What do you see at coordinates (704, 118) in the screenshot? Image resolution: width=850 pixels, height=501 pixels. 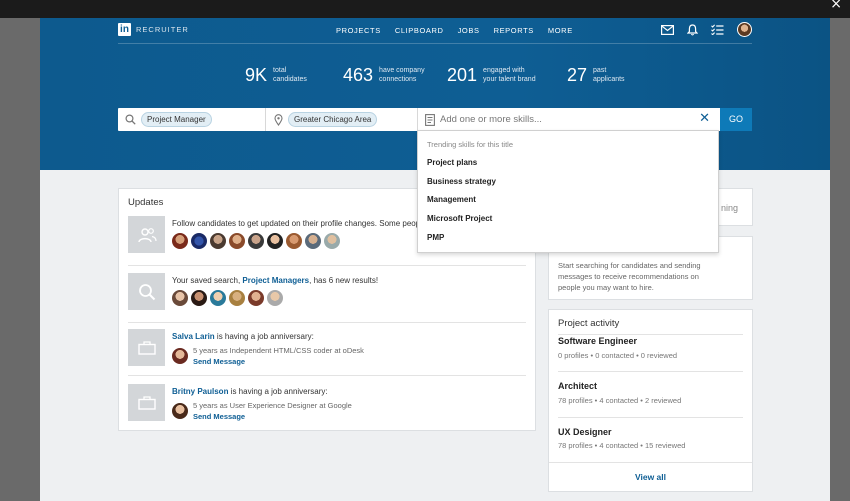 I see `clear-icon: ✕` at bounding box center [704, 118].